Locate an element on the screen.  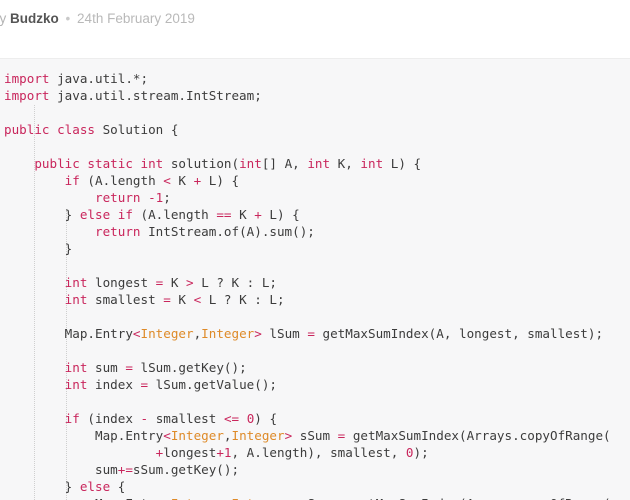
article-byline: by Budzko • 24th February 2019 is located at coordinates (315, 29).